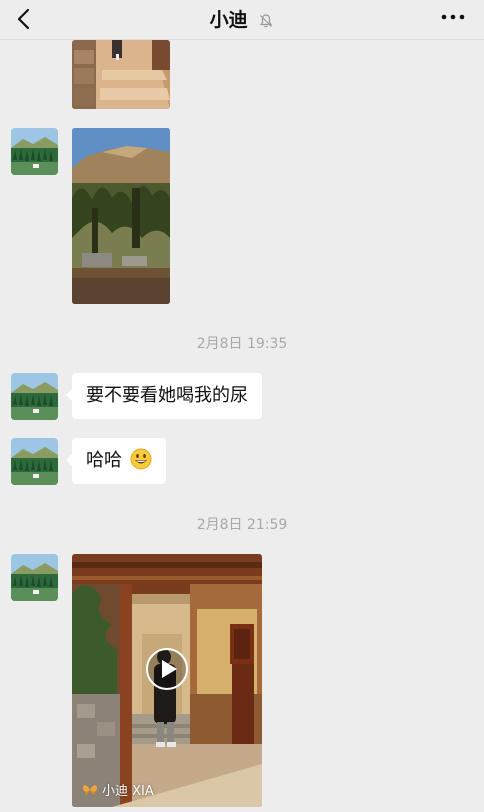 This screenshot has width=484, height=812. I want to click on message-bubble: 哈哈, so click(116, 461).